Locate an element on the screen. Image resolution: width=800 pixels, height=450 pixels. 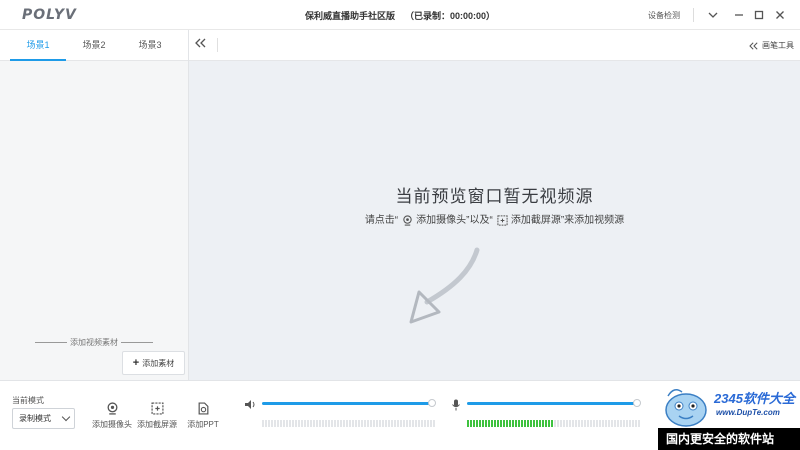
add-material-button: + 添加素材 is located at coordinates (153, 363).